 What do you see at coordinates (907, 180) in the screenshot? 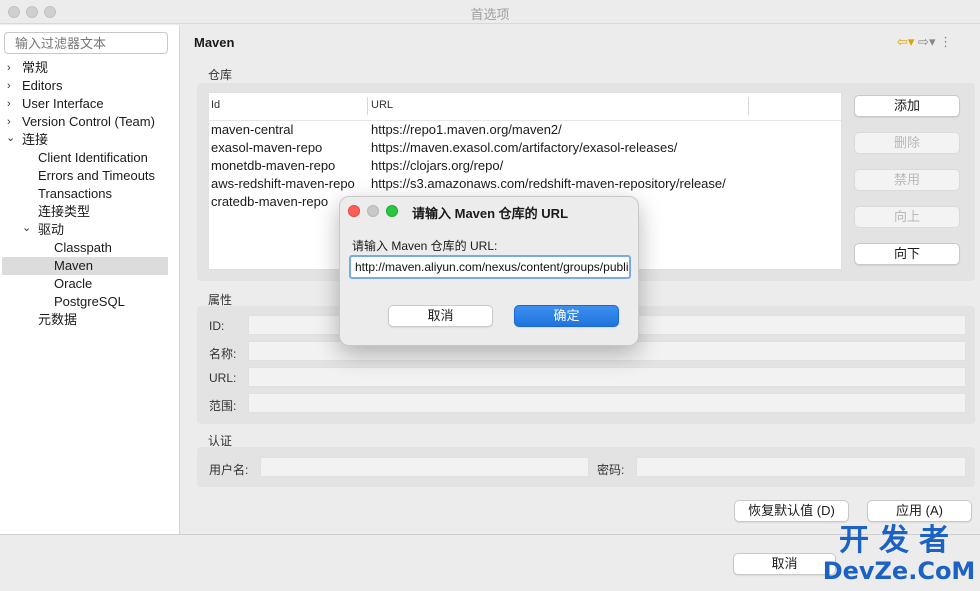
I see `disable-button: 禁用` at bounding box center [907, 180].